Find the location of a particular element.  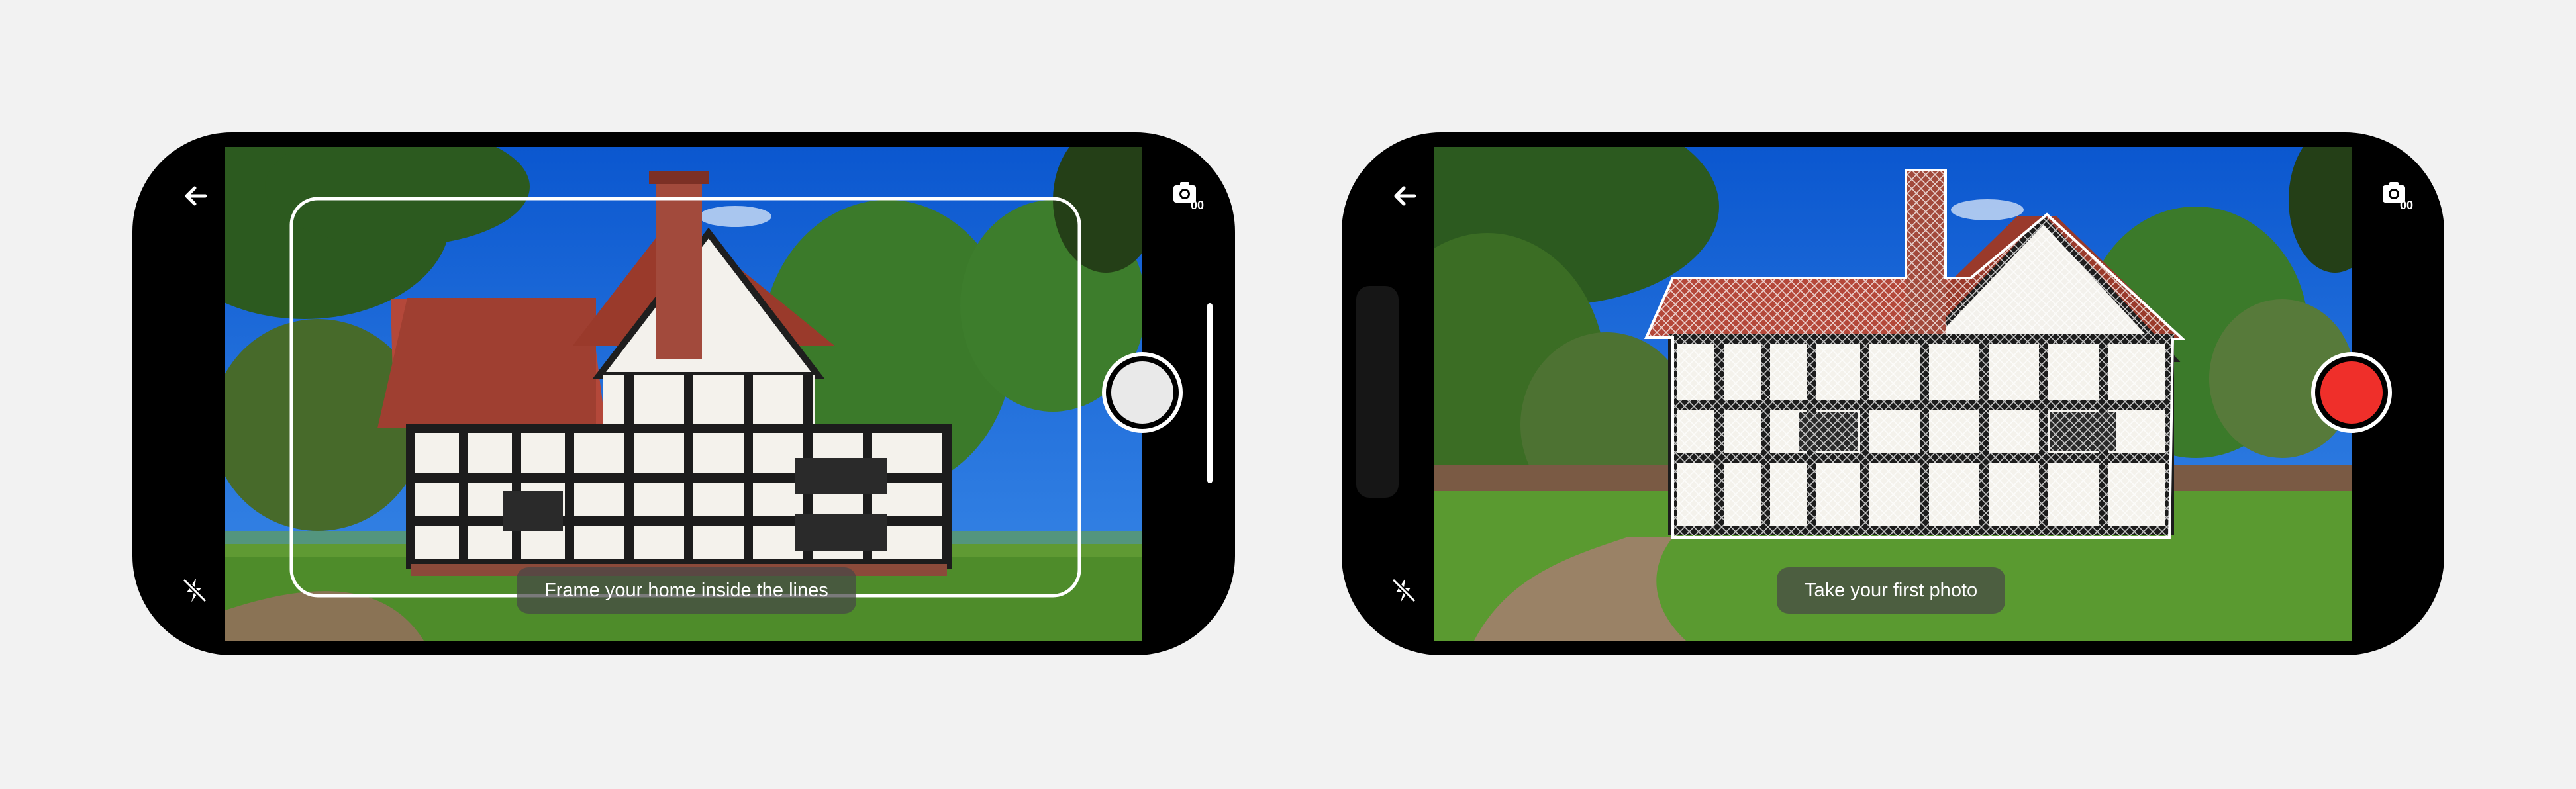

capture-hint-label: Take your first photo is located at coordinates (1891, 590).